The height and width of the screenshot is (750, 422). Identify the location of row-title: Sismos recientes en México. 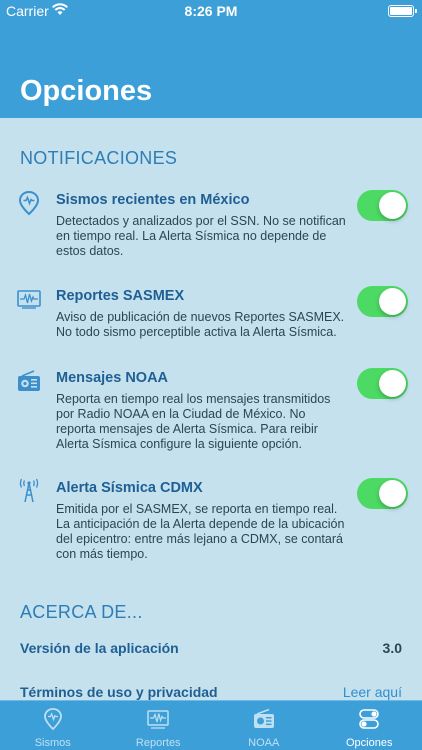
(153, 200).